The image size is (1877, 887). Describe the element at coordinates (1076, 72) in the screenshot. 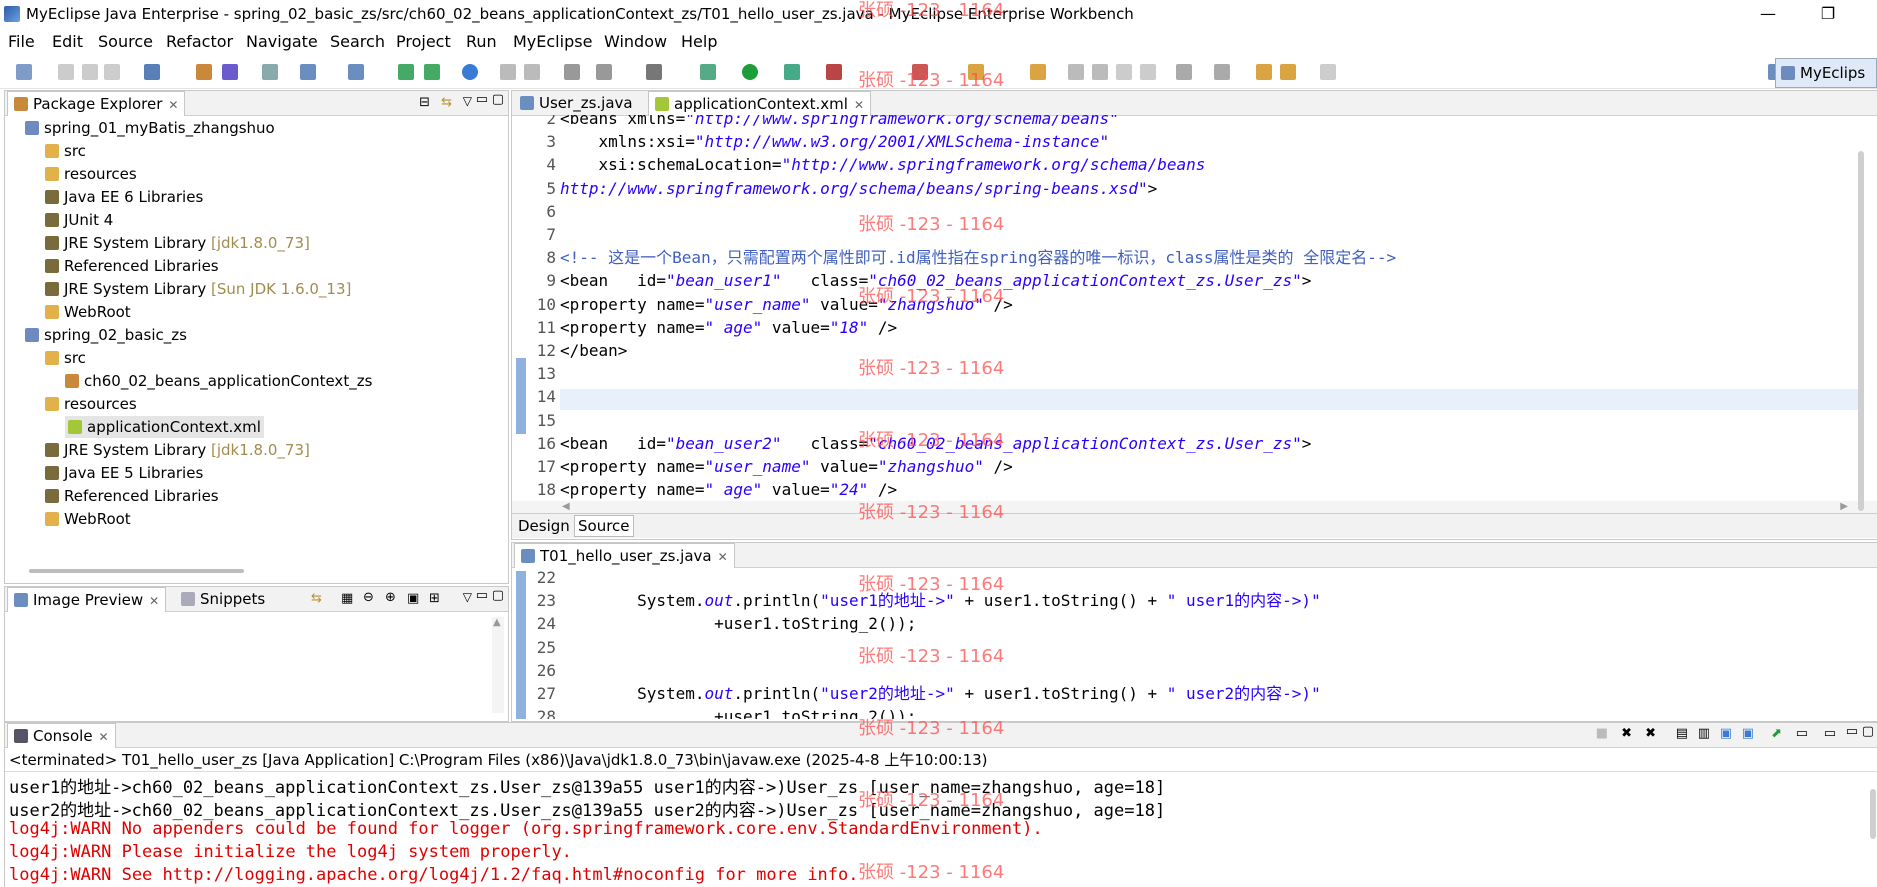

I see `annotation-icon` at that location.